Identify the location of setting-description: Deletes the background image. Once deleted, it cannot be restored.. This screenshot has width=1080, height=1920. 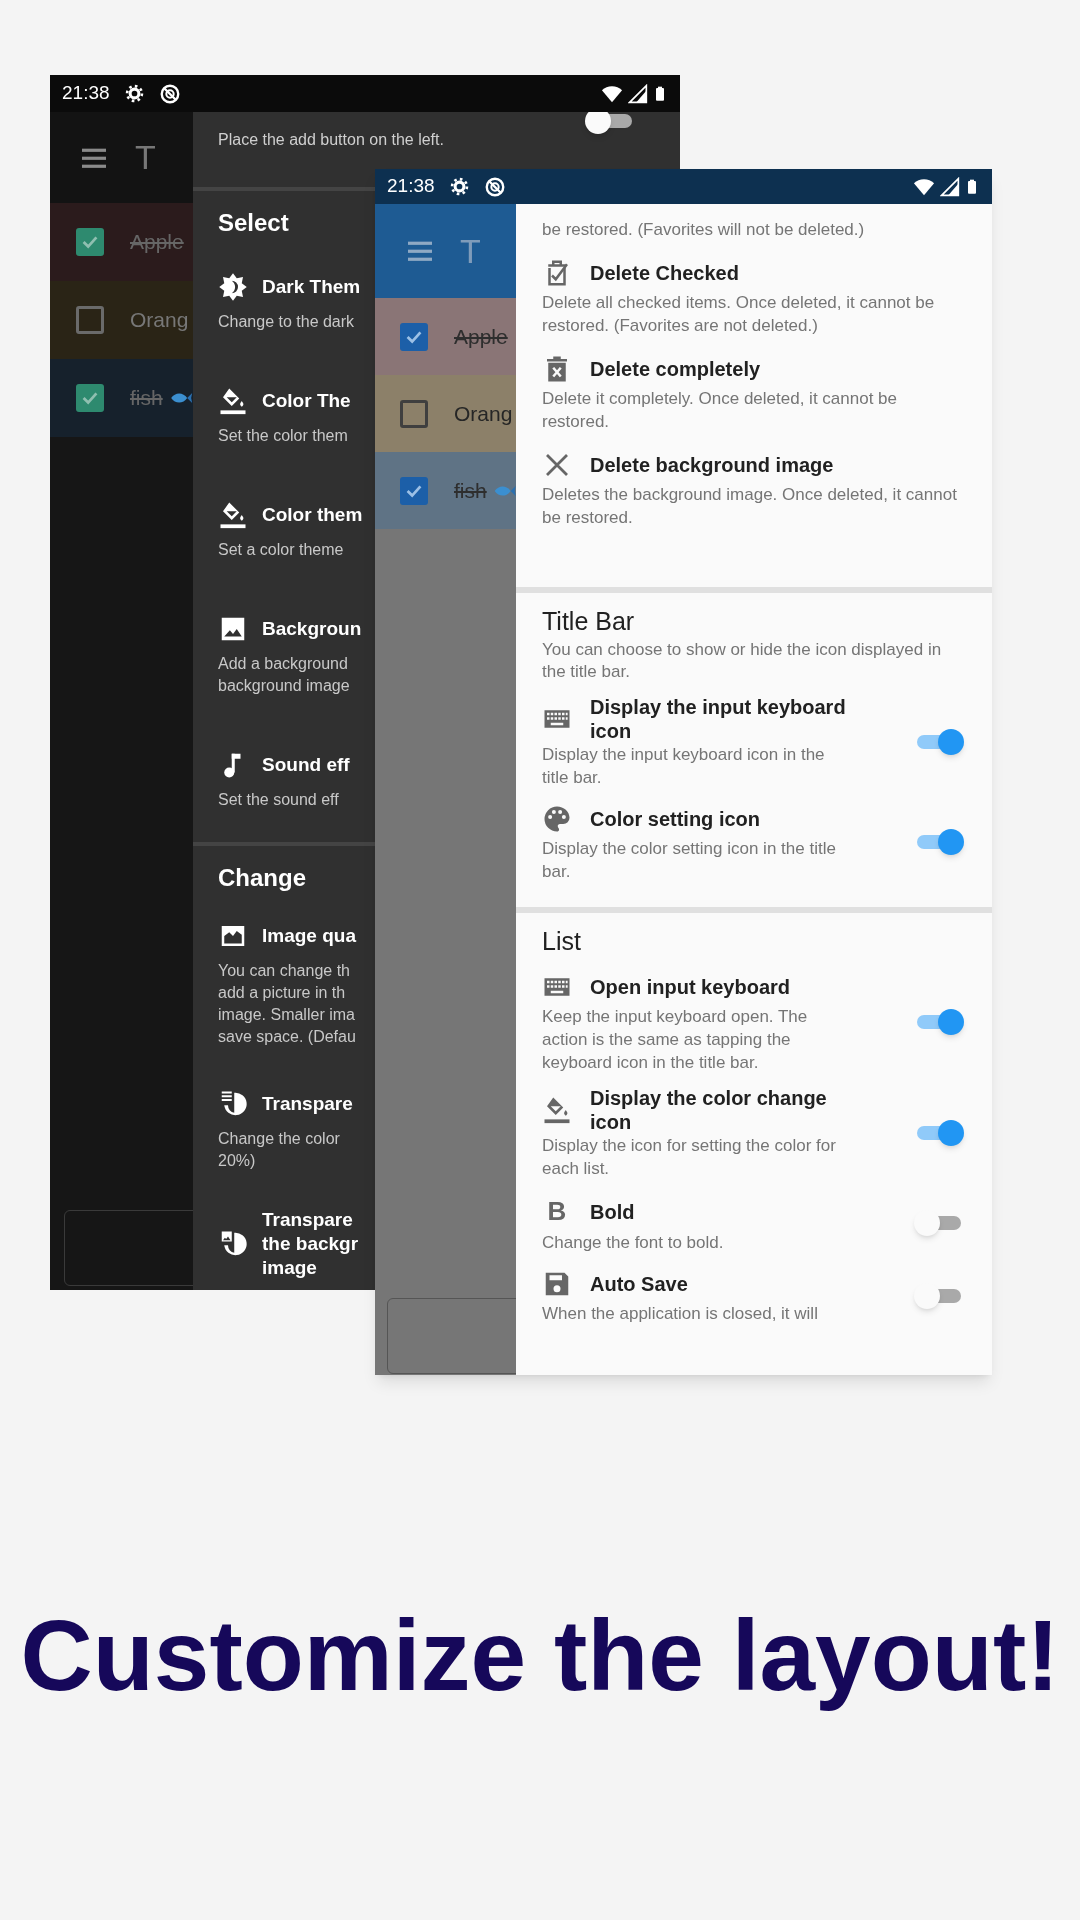
(750, 506).